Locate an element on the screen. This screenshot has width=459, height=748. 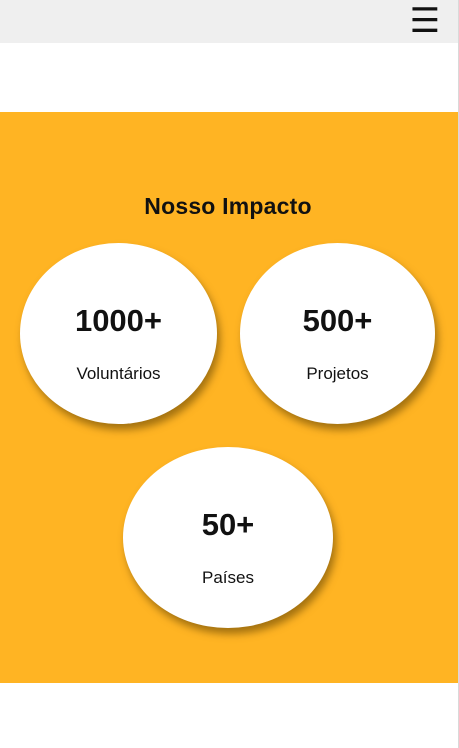
top-nav-bar: ☰ is located at coordinates (229, 21).